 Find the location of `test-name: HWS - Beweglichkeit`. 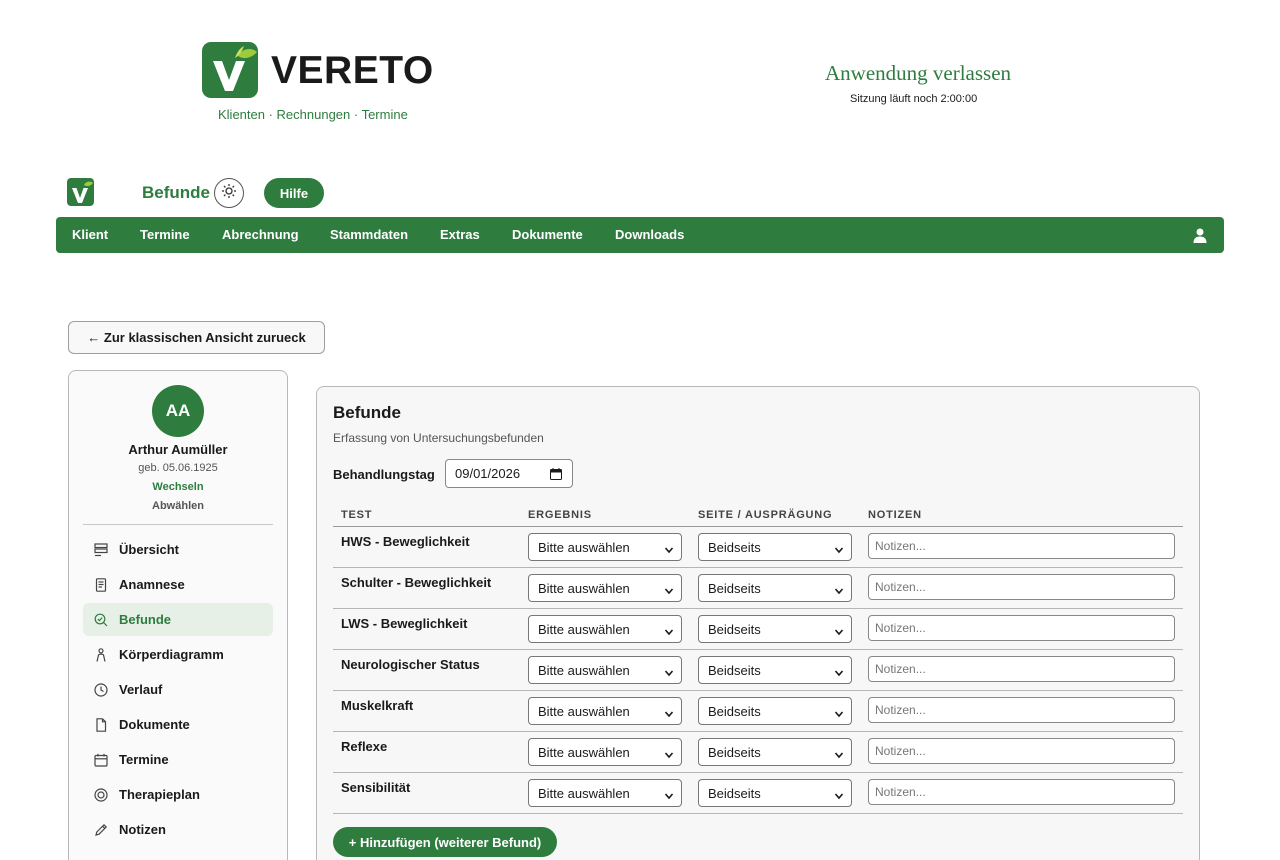

test-name: HWS - Beweglichkeit is located at coordinates (405, 541).